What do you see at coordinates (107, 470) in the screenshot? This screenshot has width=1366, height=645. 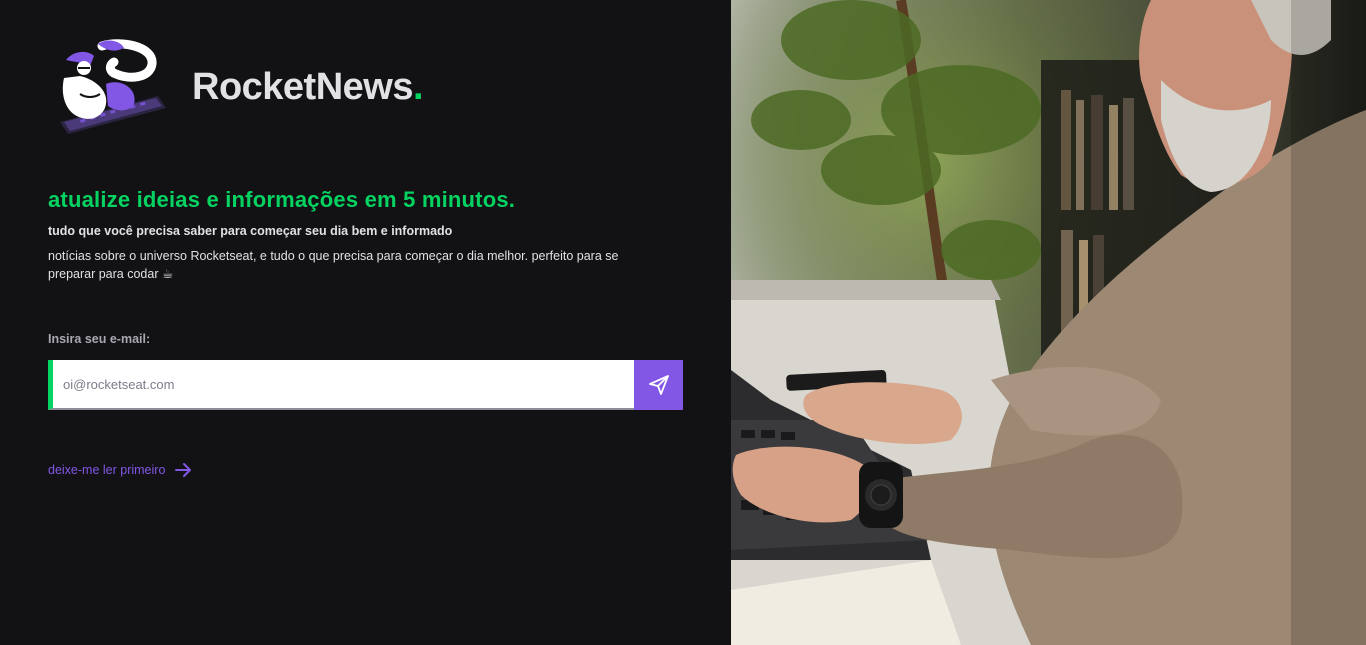 I see `read-first-label: deixe-me ler primeiro` at bounding box center [107, 470].